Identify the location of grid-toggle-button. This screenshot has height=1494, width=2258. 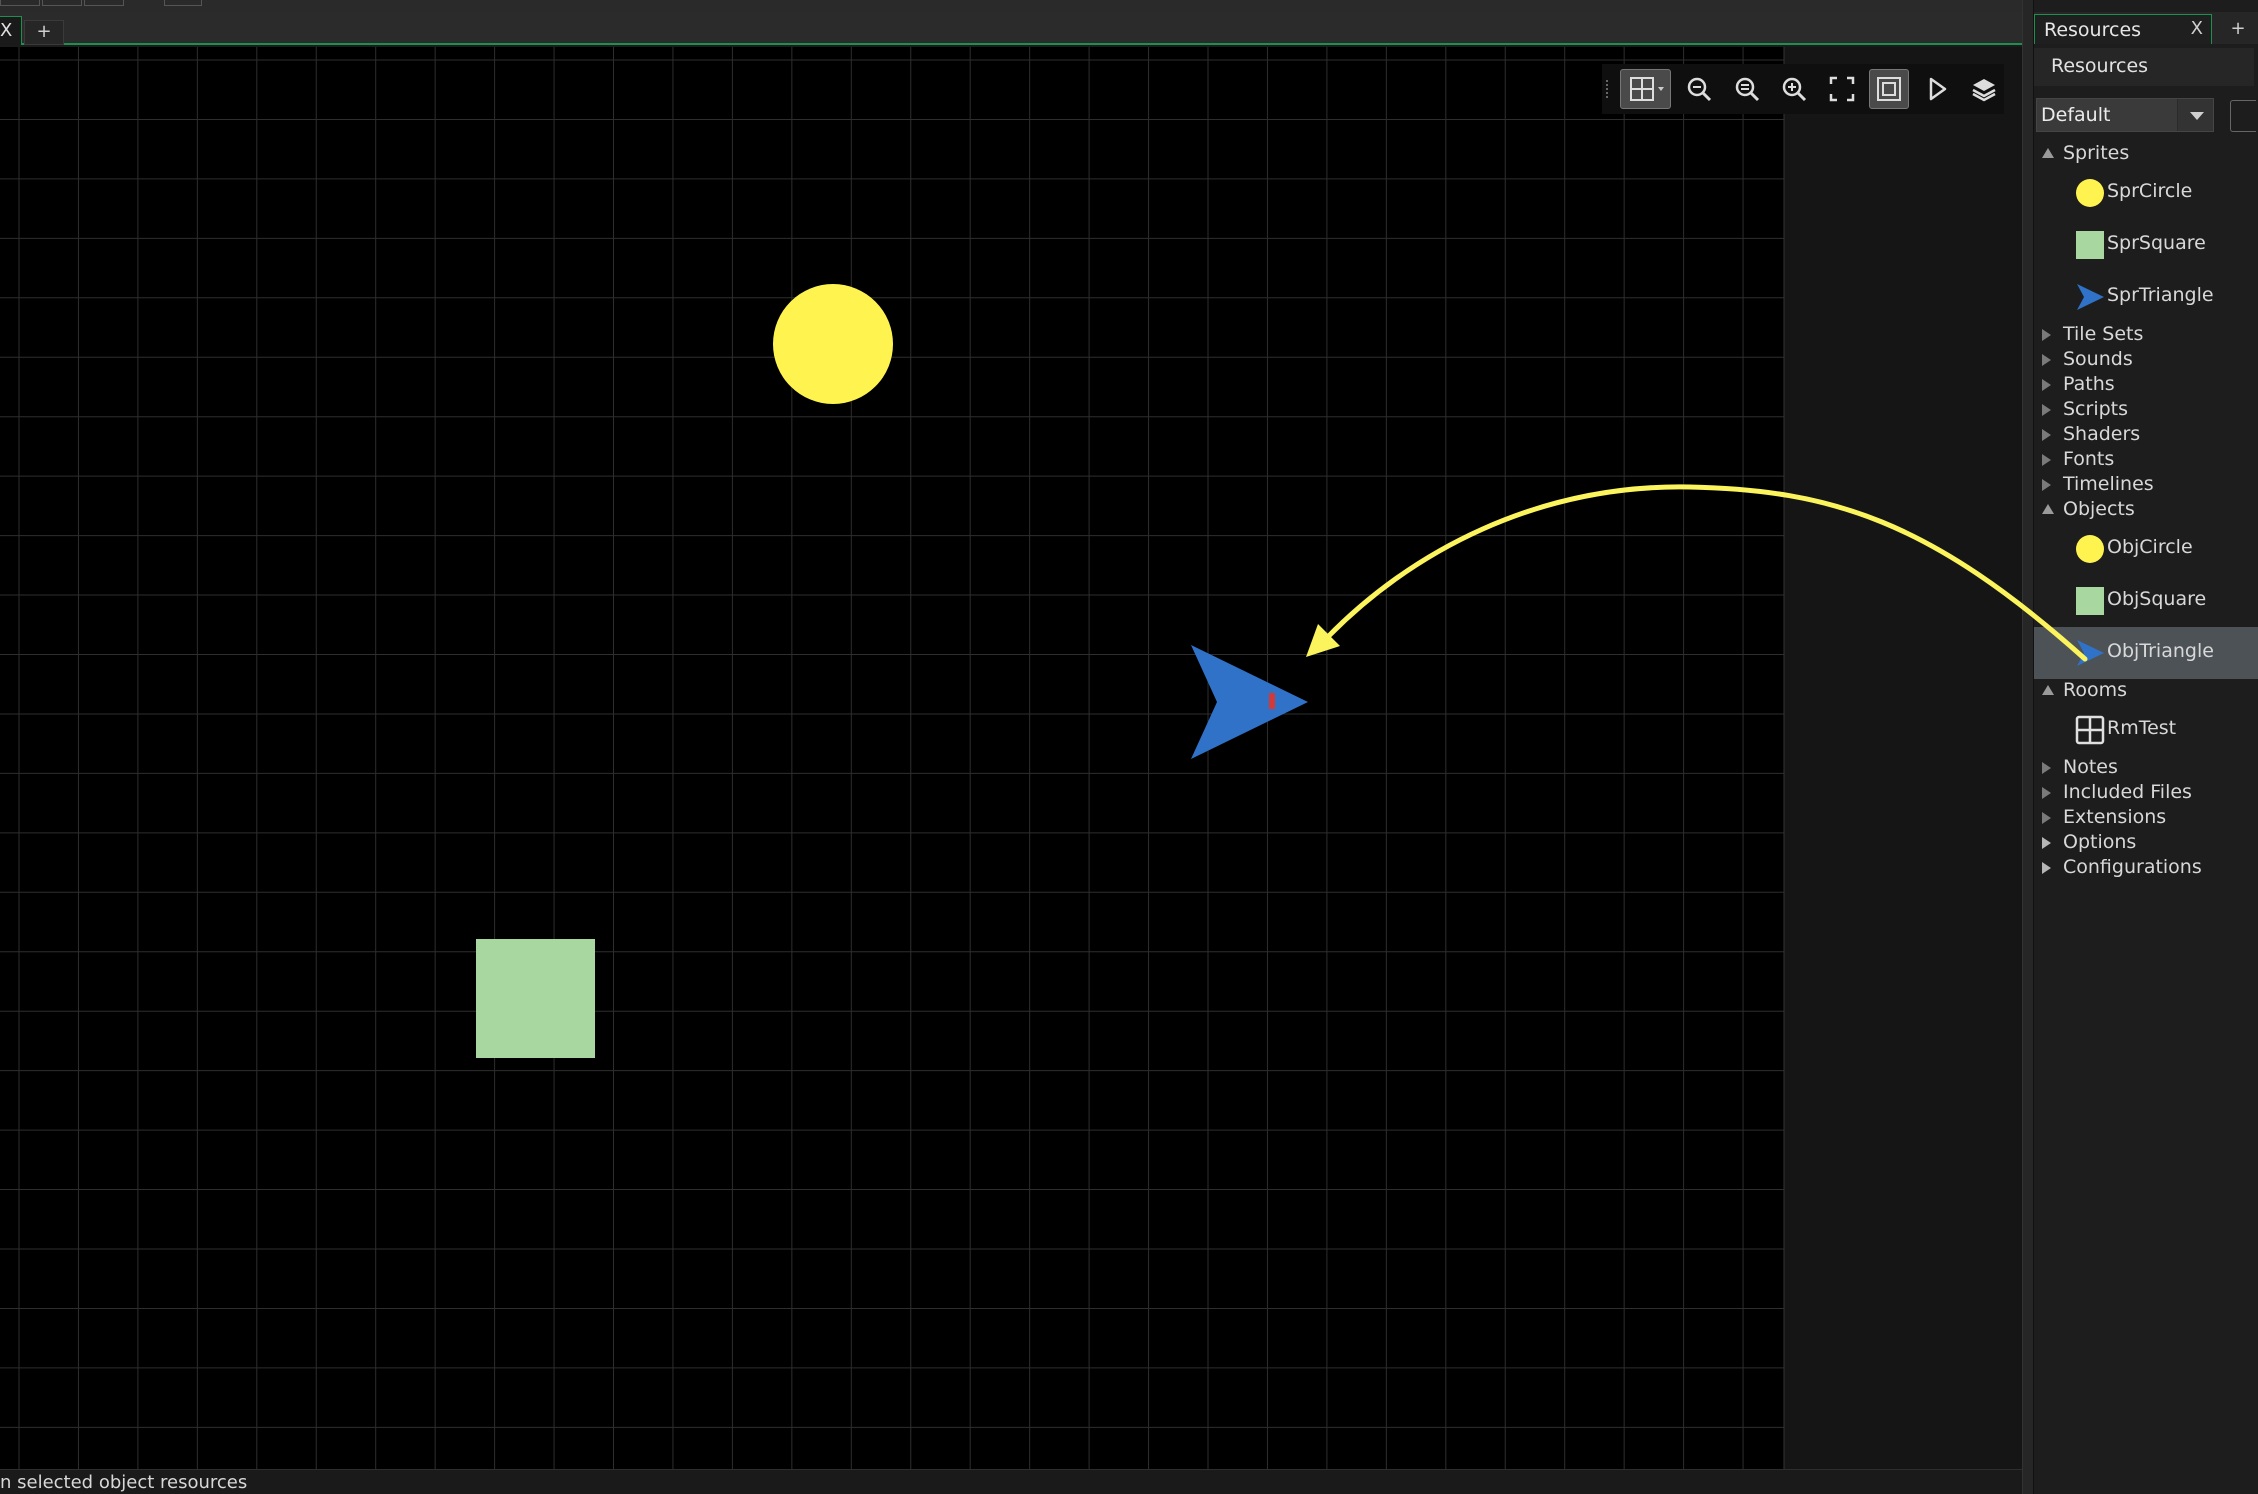
(1645, 89).